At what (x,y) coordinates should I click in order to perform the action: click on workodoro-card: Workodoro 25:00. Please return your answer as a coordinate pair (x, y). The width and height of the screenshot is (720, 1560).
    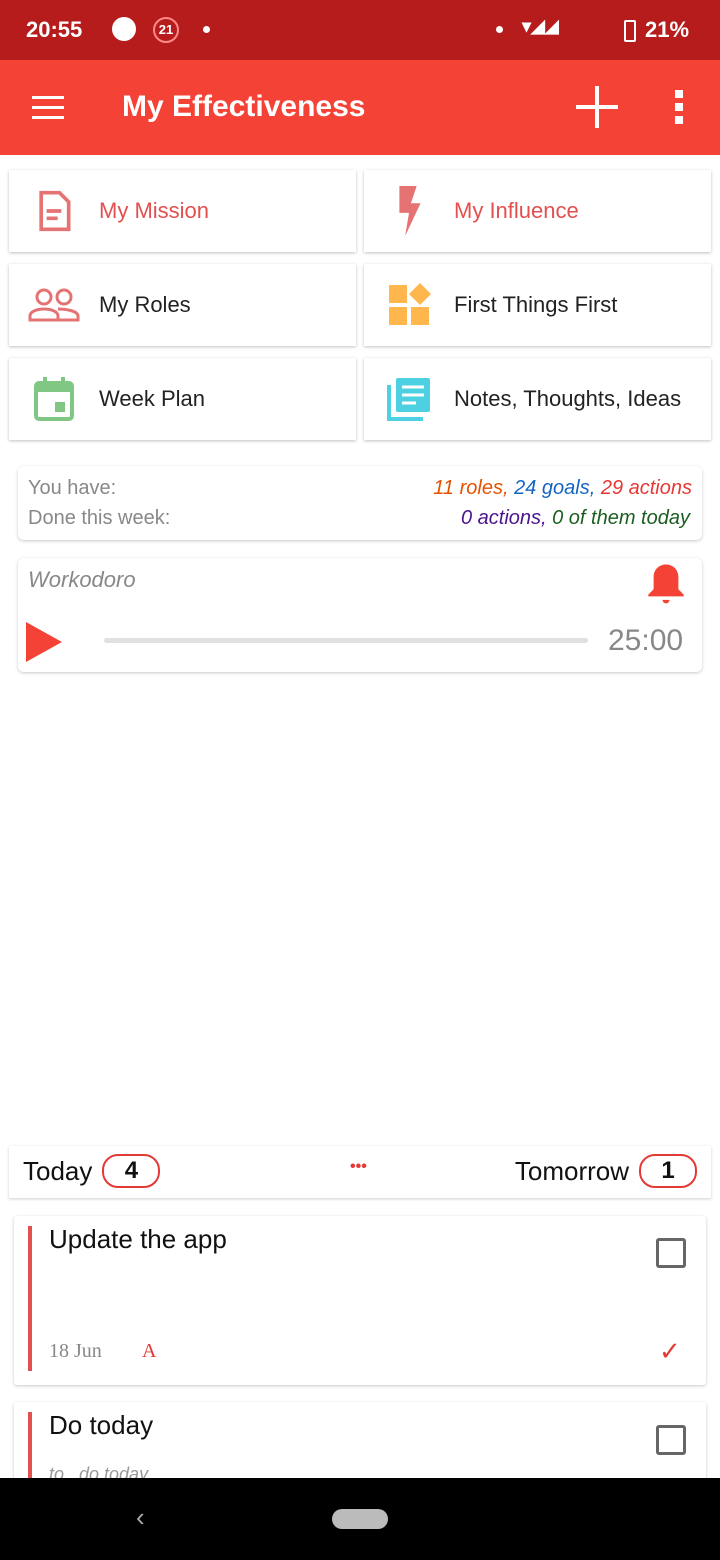
    Looking at the image, I should click on (360, 615).